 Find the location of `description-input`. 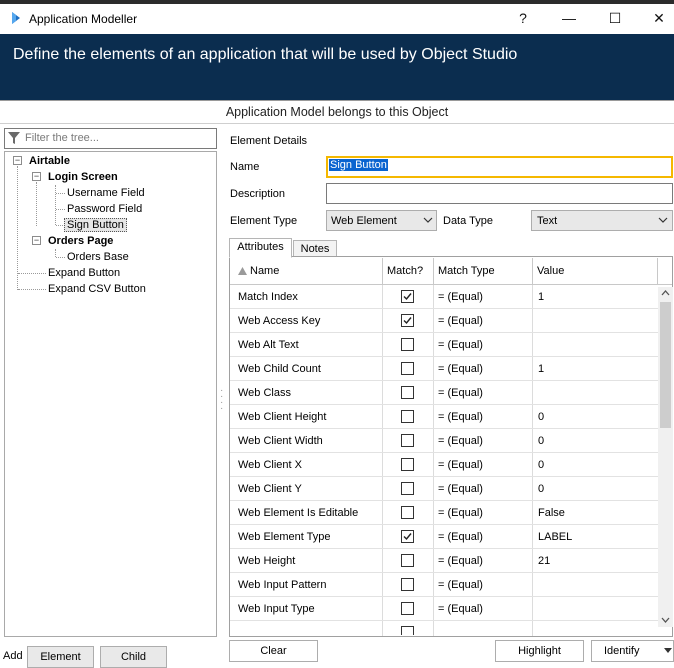

description-input is located at coordinates (499, 193).